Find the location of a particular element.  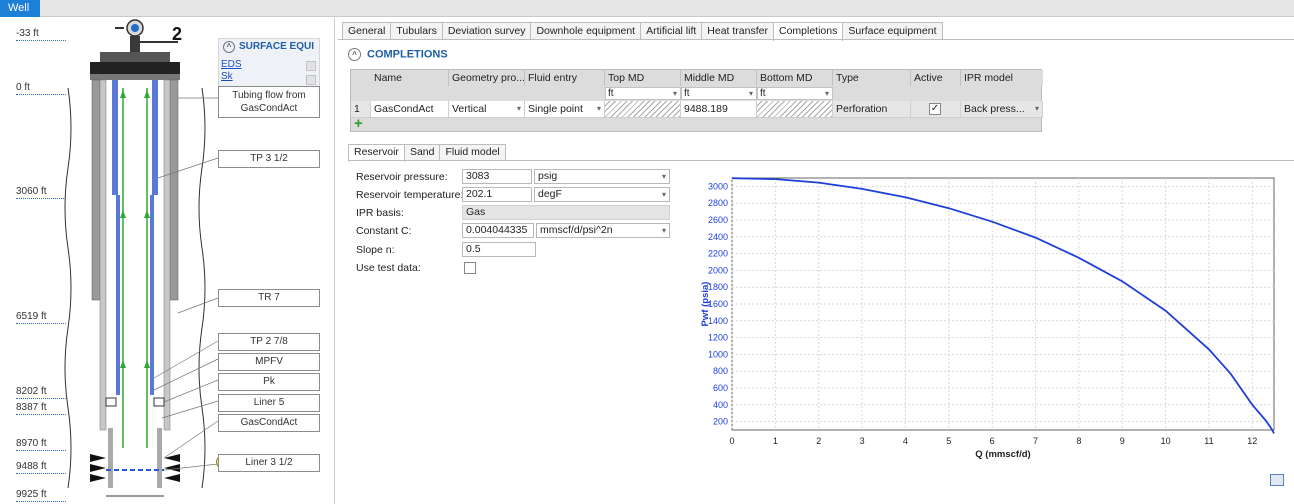

column-header: Bottom MD is located at coordinates (795, 78).